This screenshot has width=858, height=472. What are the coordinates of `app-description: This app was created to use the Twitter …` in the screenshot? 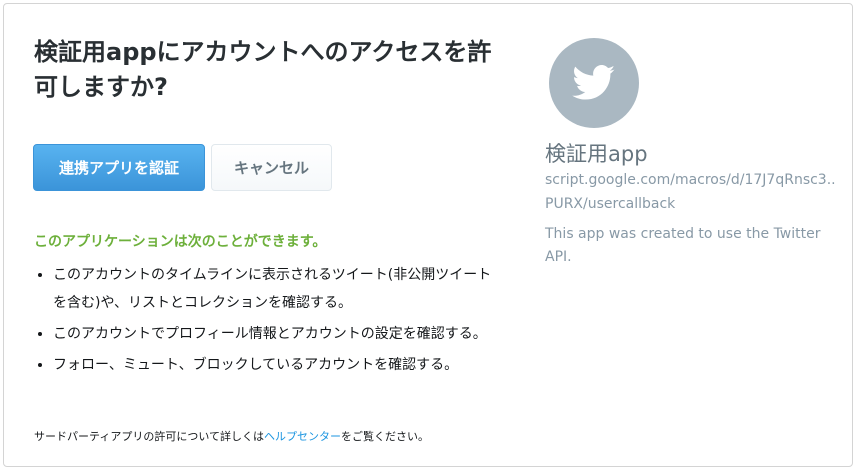 It's located at (683, 245).